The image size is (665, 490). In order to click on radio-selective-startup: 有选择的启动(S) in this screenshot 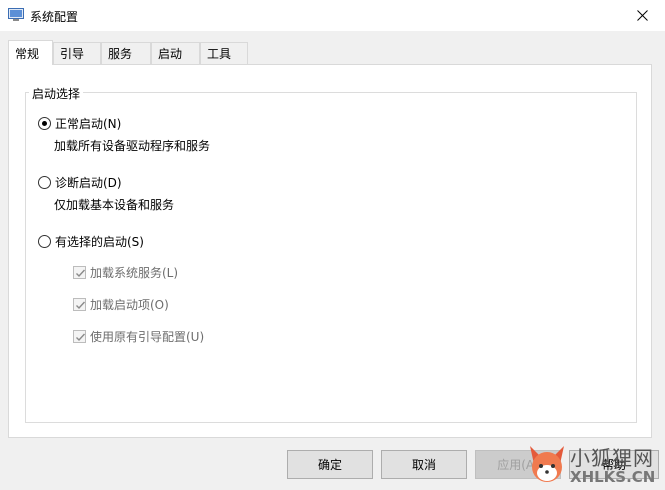, I will do `click(91, 241)`.